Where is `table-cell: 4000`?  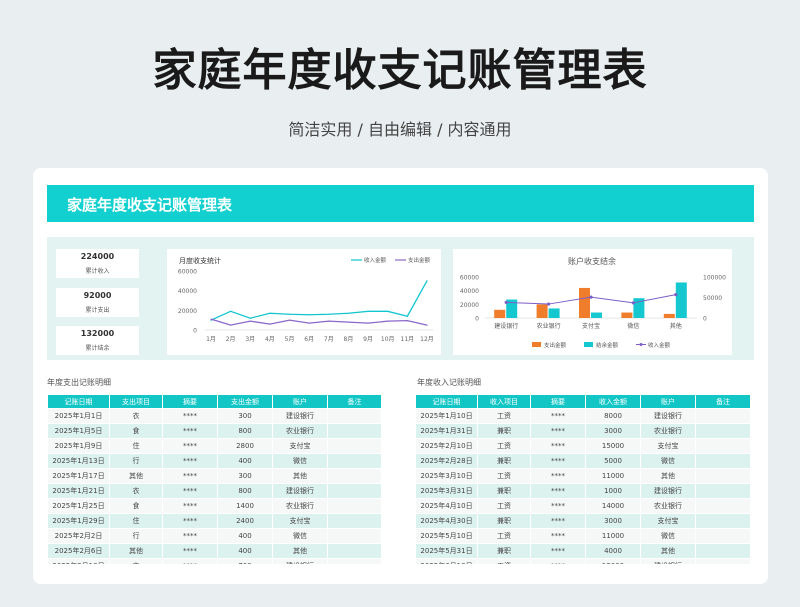
table-cell: 4000 is located at coordinates (613, 551).